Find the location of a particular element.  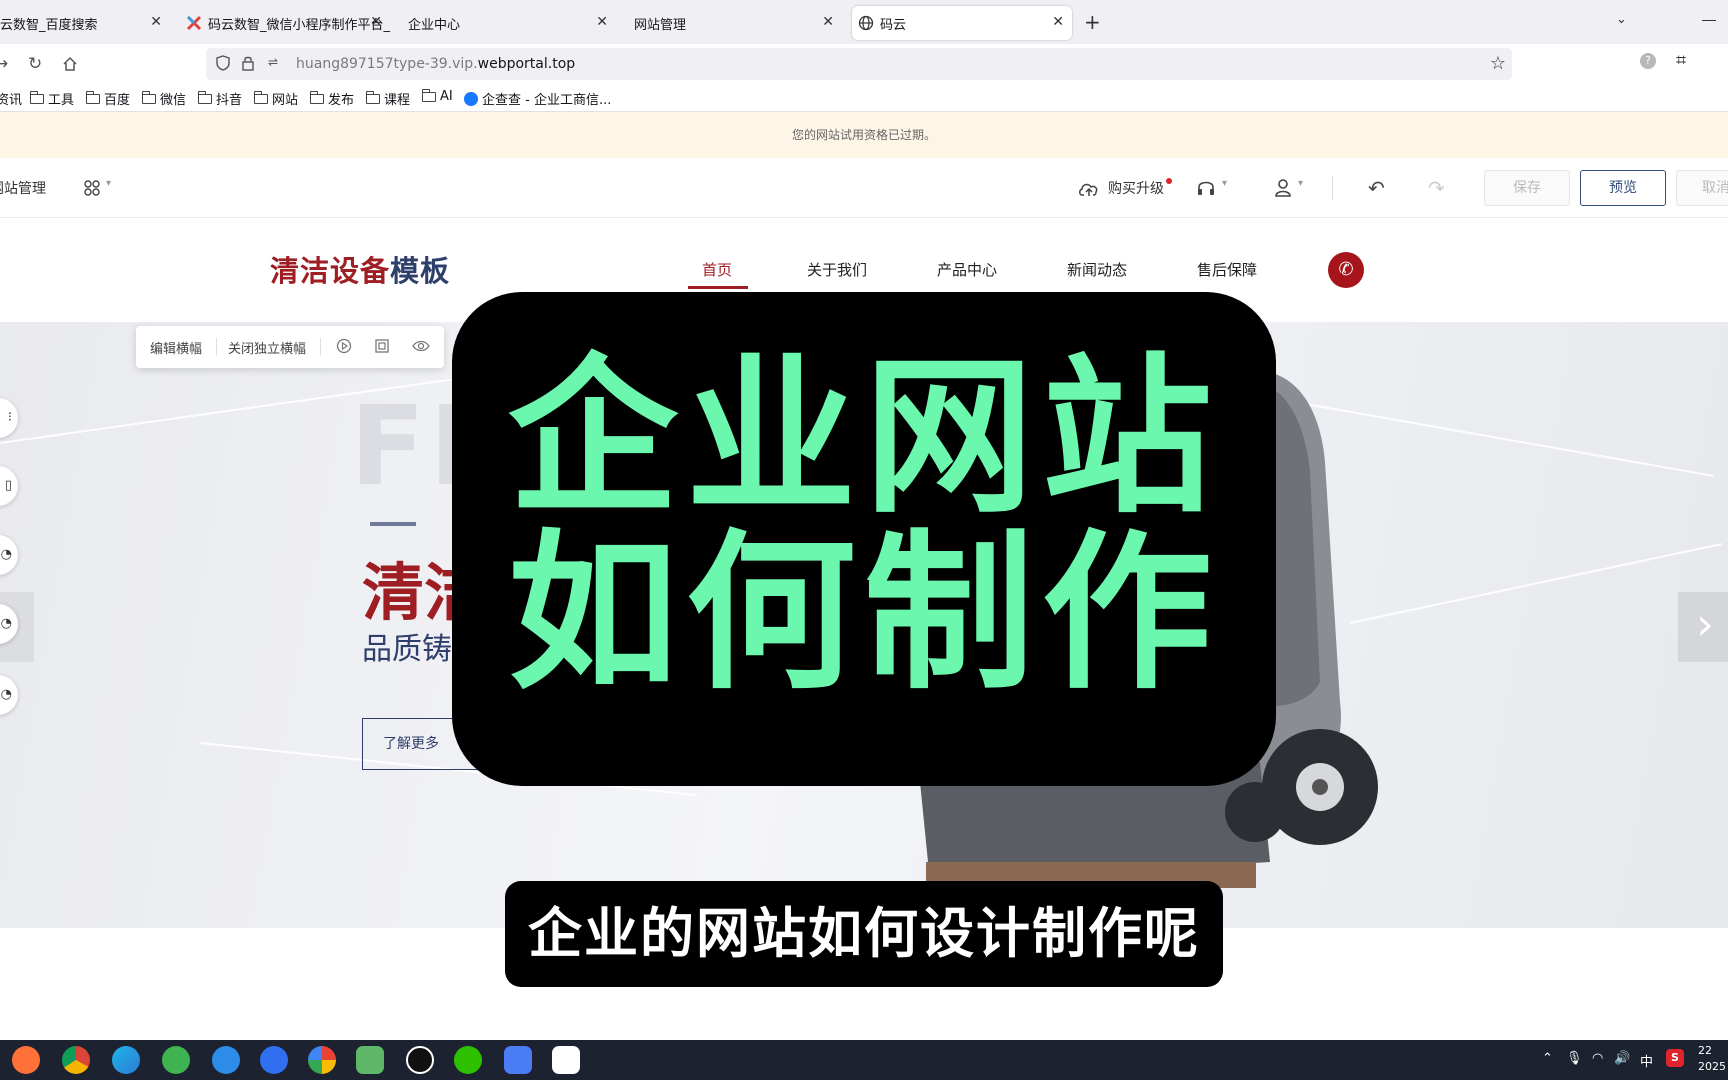

buy-upgrade-button: 购买升级 is located at coordinates (1136, 188).